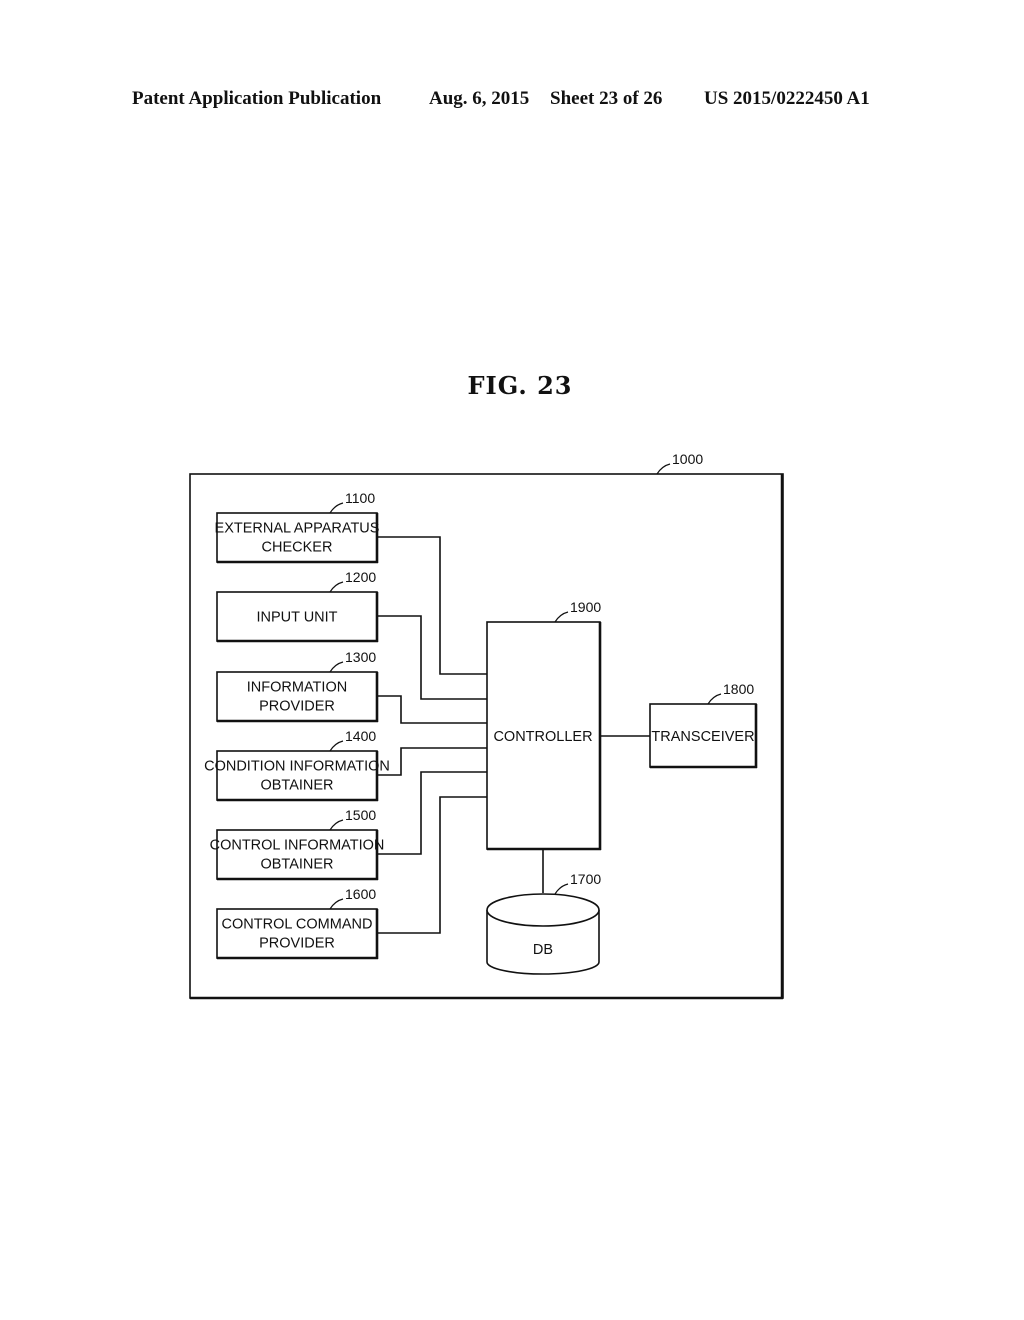 The height and width of the screenshot is (1320, 1024). Describe the element at coordinates (360, 815) in the screenshot. I see `module-ref: 1500` at that location.